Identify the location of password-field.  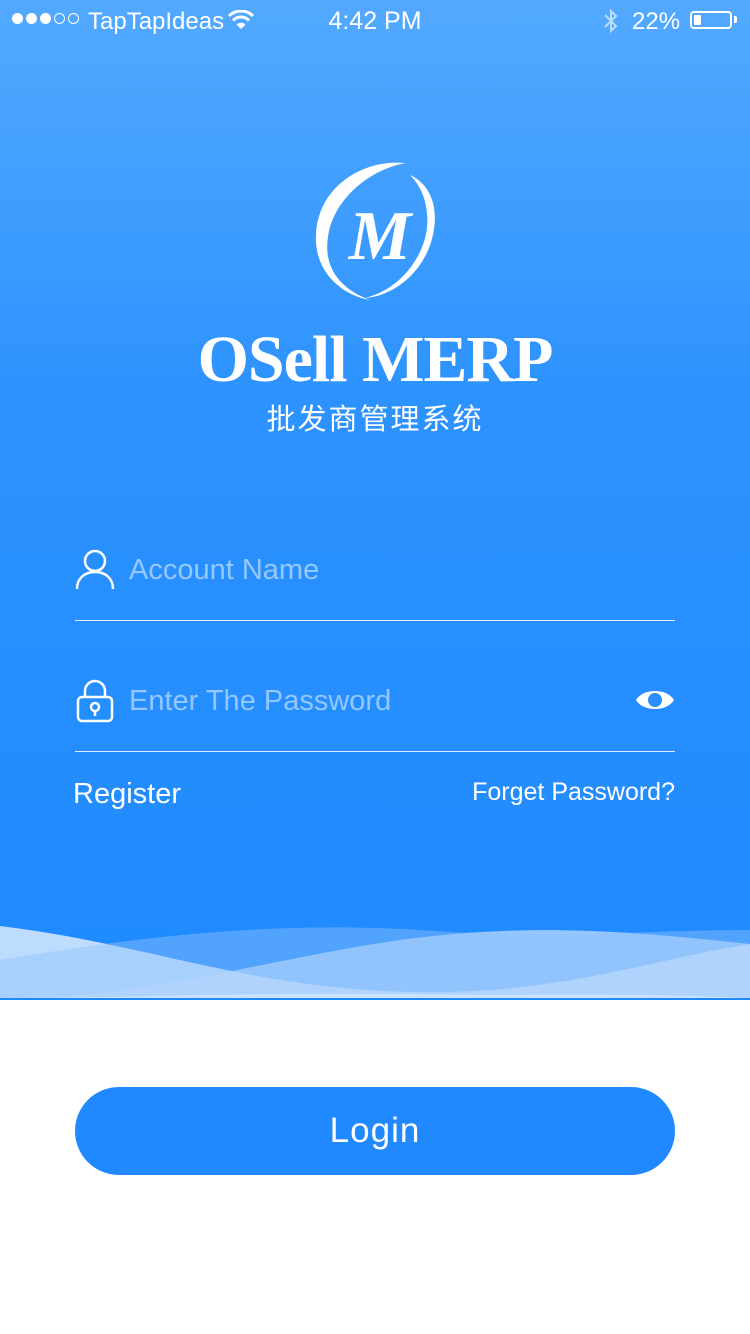
(375, 711).